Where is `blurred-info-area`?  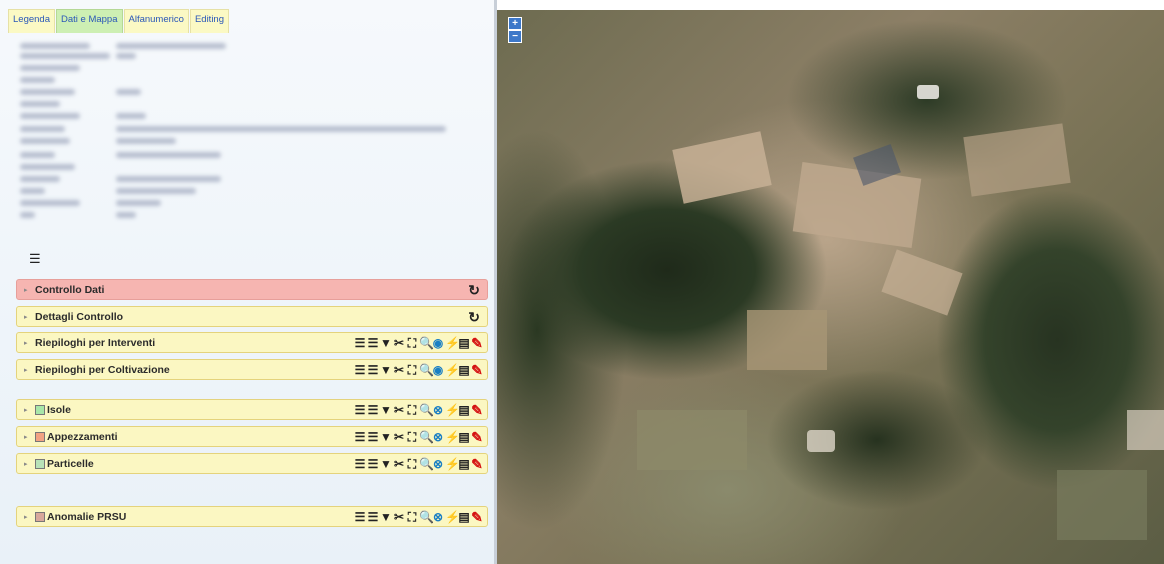
blurred-info-area is located at coordinates (241, 133).